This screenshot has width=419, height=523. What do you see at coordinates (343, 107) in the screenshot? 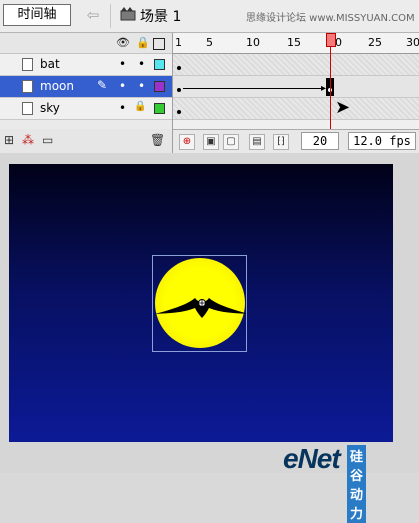
I see `mouse-cursor-icon: ➤` at bounding box center [343, 107].